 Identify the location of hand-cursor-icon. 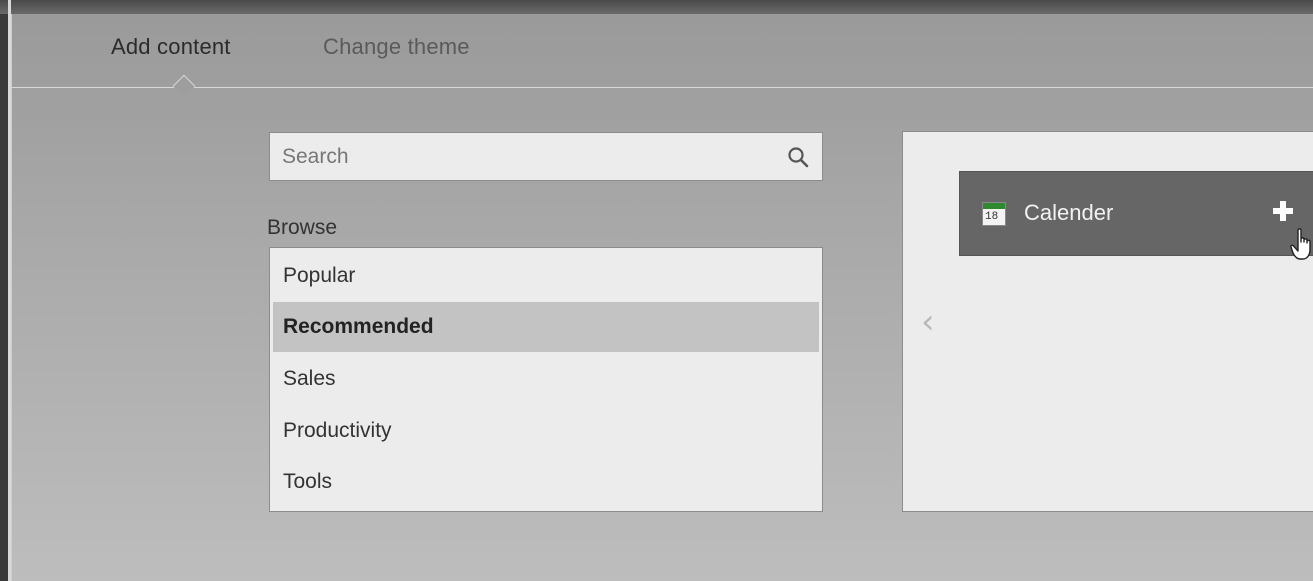
(1300, 244).